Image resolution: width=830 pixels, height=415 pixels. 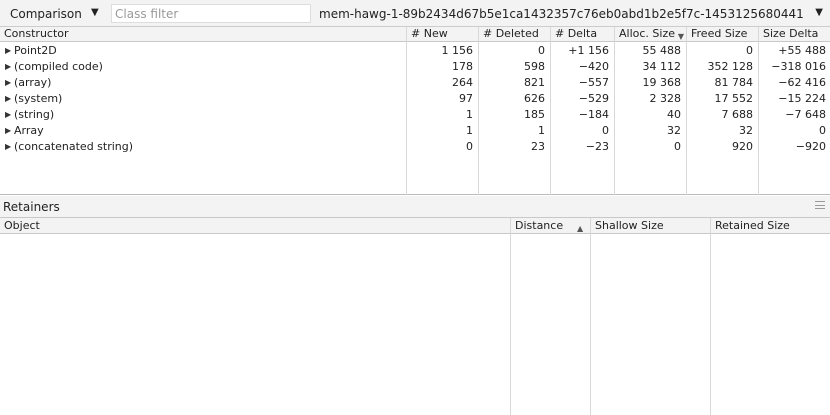 What do you see at coordinates (29, 130) in the screenshot?
I see `constructor-name: Array` at bounding box center [29, 130].